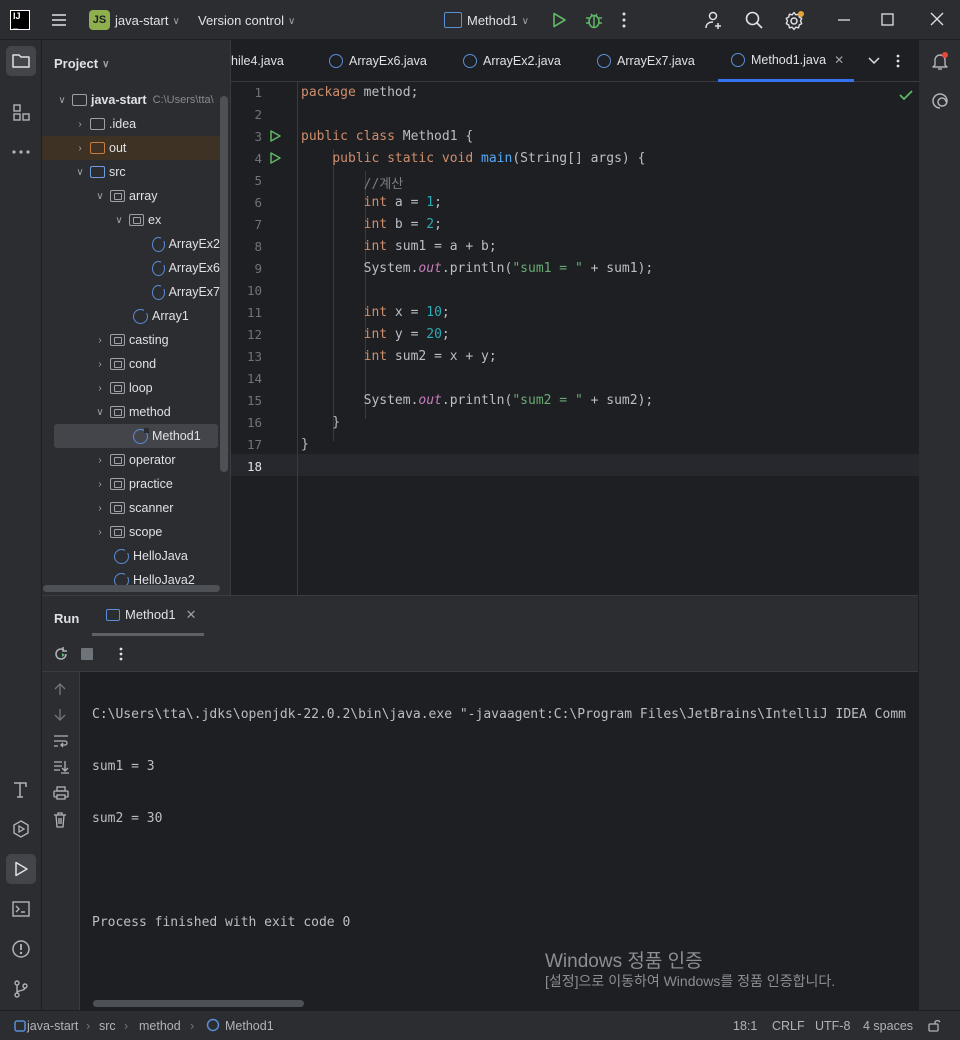 The height and width of the screenshot is (1040, 960). I want to click on indent-setting: 4 spaces, so click(888, 1026).